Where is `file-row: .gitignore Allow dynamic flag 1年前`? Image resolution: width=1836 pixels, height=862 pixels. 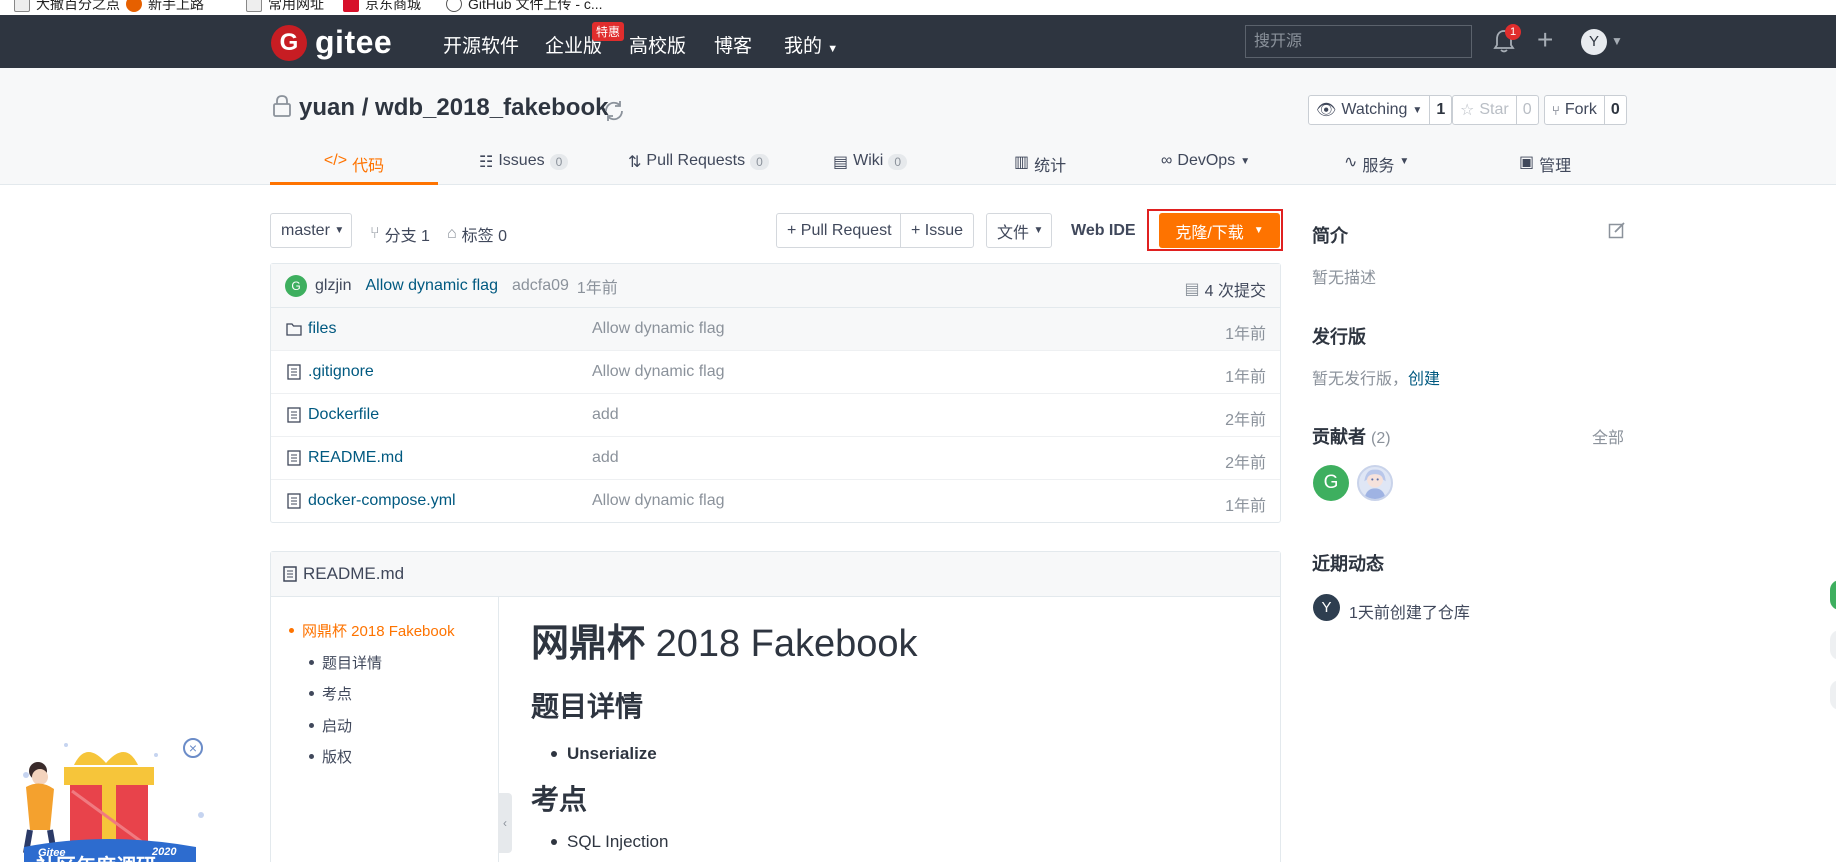
file-row: .gitignore Allow dynamic flag 1年前 is located at coordinates (775, 372).